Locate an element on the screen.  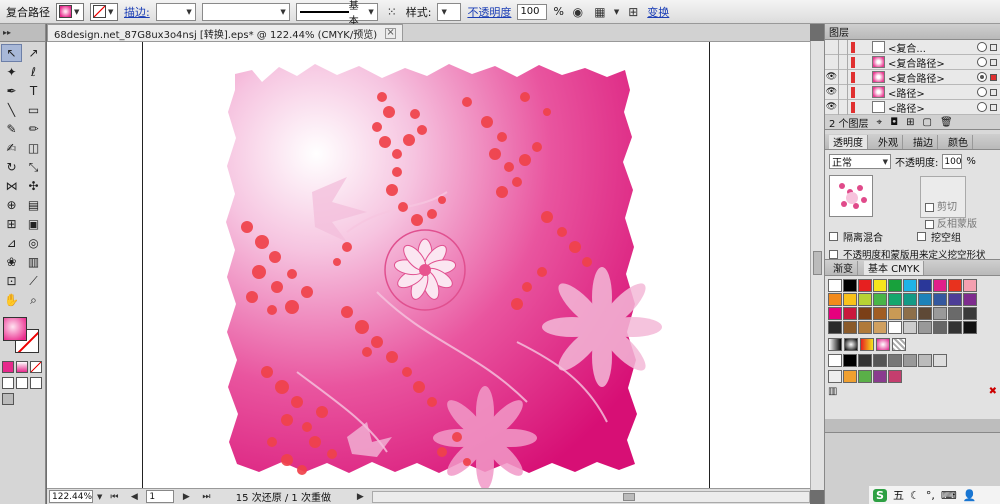
fill-color-picker: ▼ is located at coordinates (70, 11).